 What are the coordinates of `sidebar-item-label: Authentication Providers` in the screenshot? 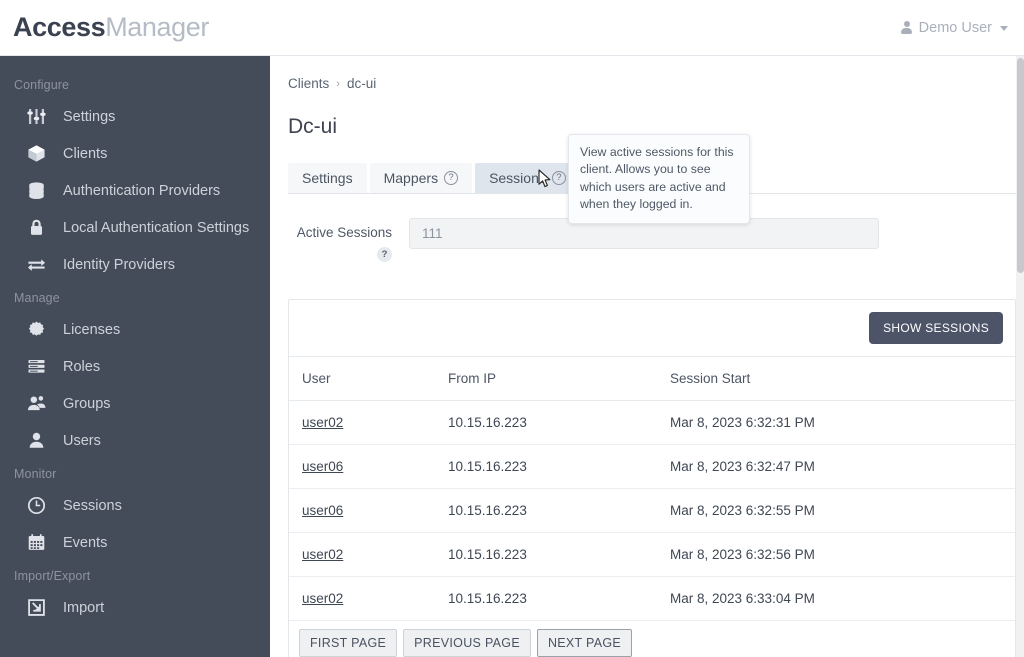 It's located at (142, 190).